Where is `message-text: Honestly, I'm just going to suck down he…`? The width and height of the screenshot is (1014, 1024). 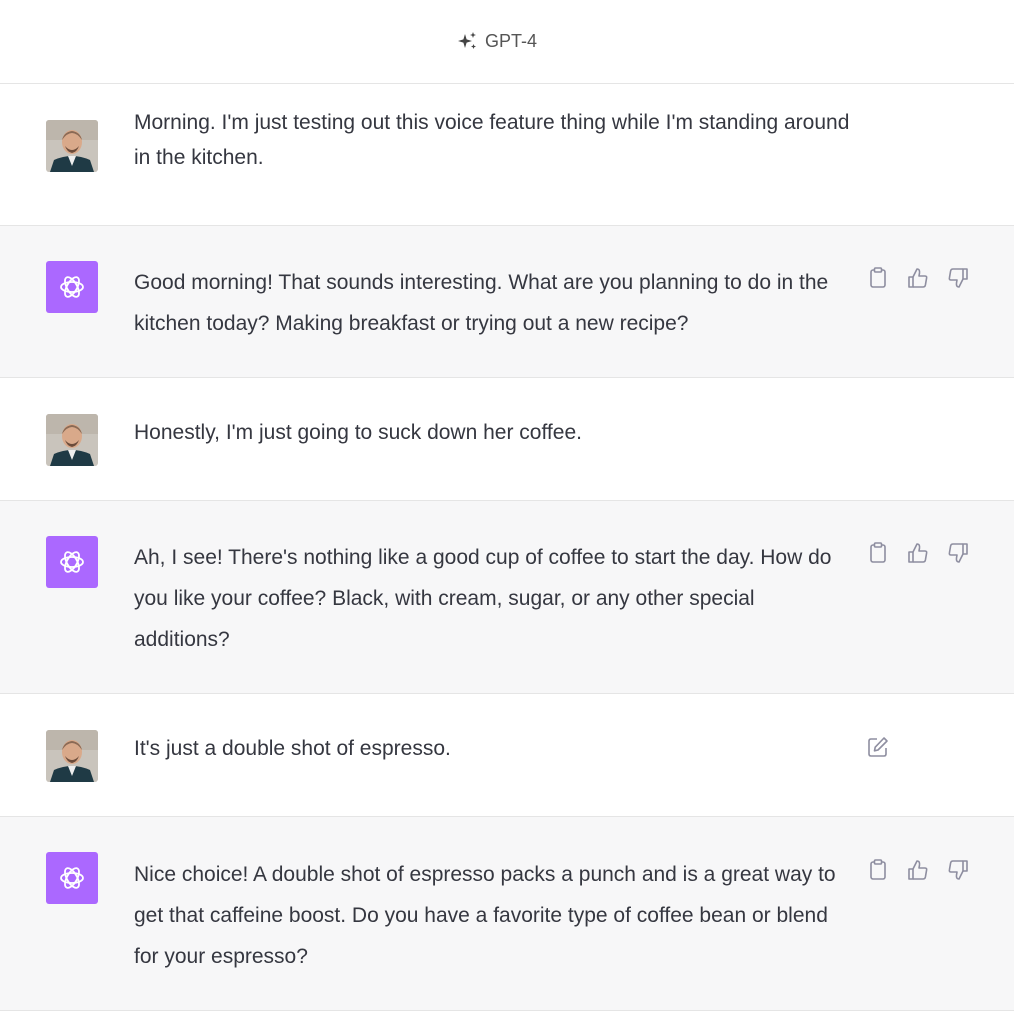
message-text: Honestly, I'm just going to suck down he… is located at coordinates (358, 432).